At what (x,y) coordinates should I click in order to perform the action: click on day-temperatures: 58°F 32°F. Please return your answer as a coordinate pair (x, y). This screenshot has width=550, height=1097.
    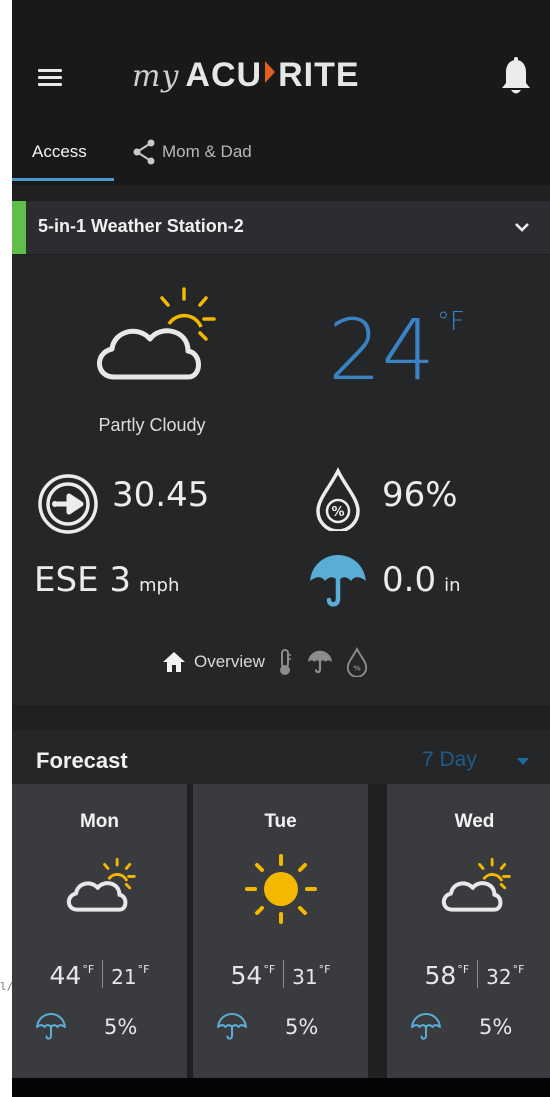
    Looking at the image, I should click on (468, 975).